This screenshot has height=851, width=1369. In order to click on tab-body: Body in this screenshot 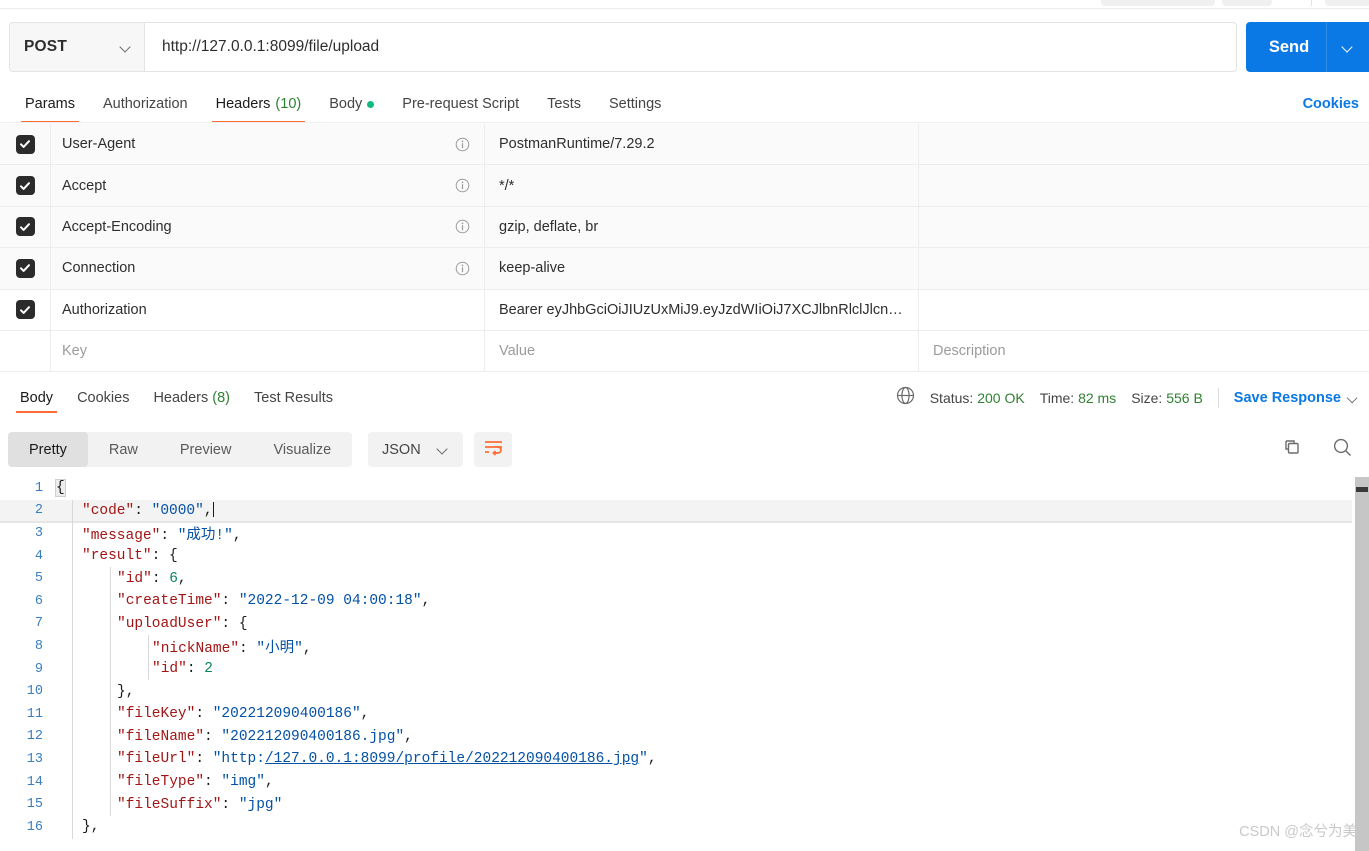, I will do `click(351, 104)`.